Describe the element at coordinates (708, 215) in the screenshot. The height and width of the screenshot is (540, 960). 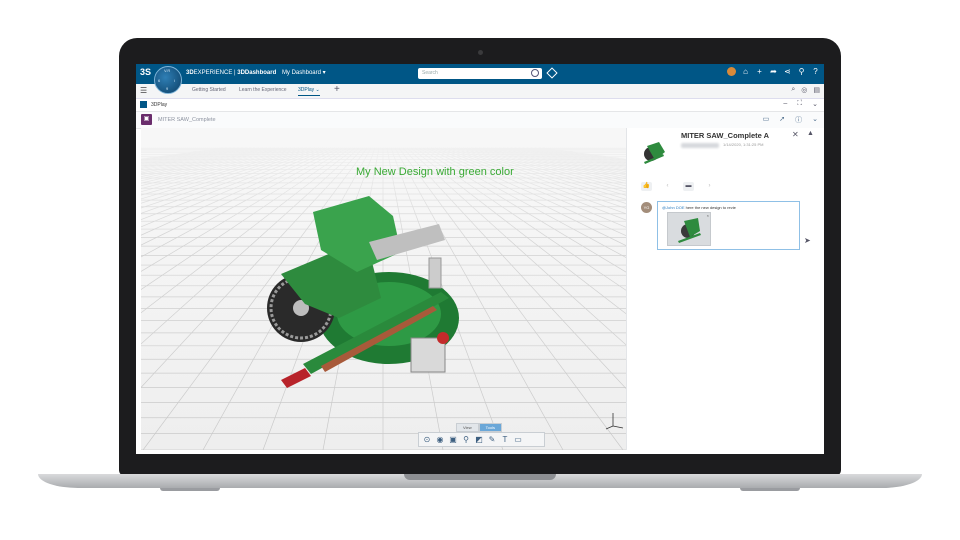
I see `remove-attachment-icon: ×` at that location.